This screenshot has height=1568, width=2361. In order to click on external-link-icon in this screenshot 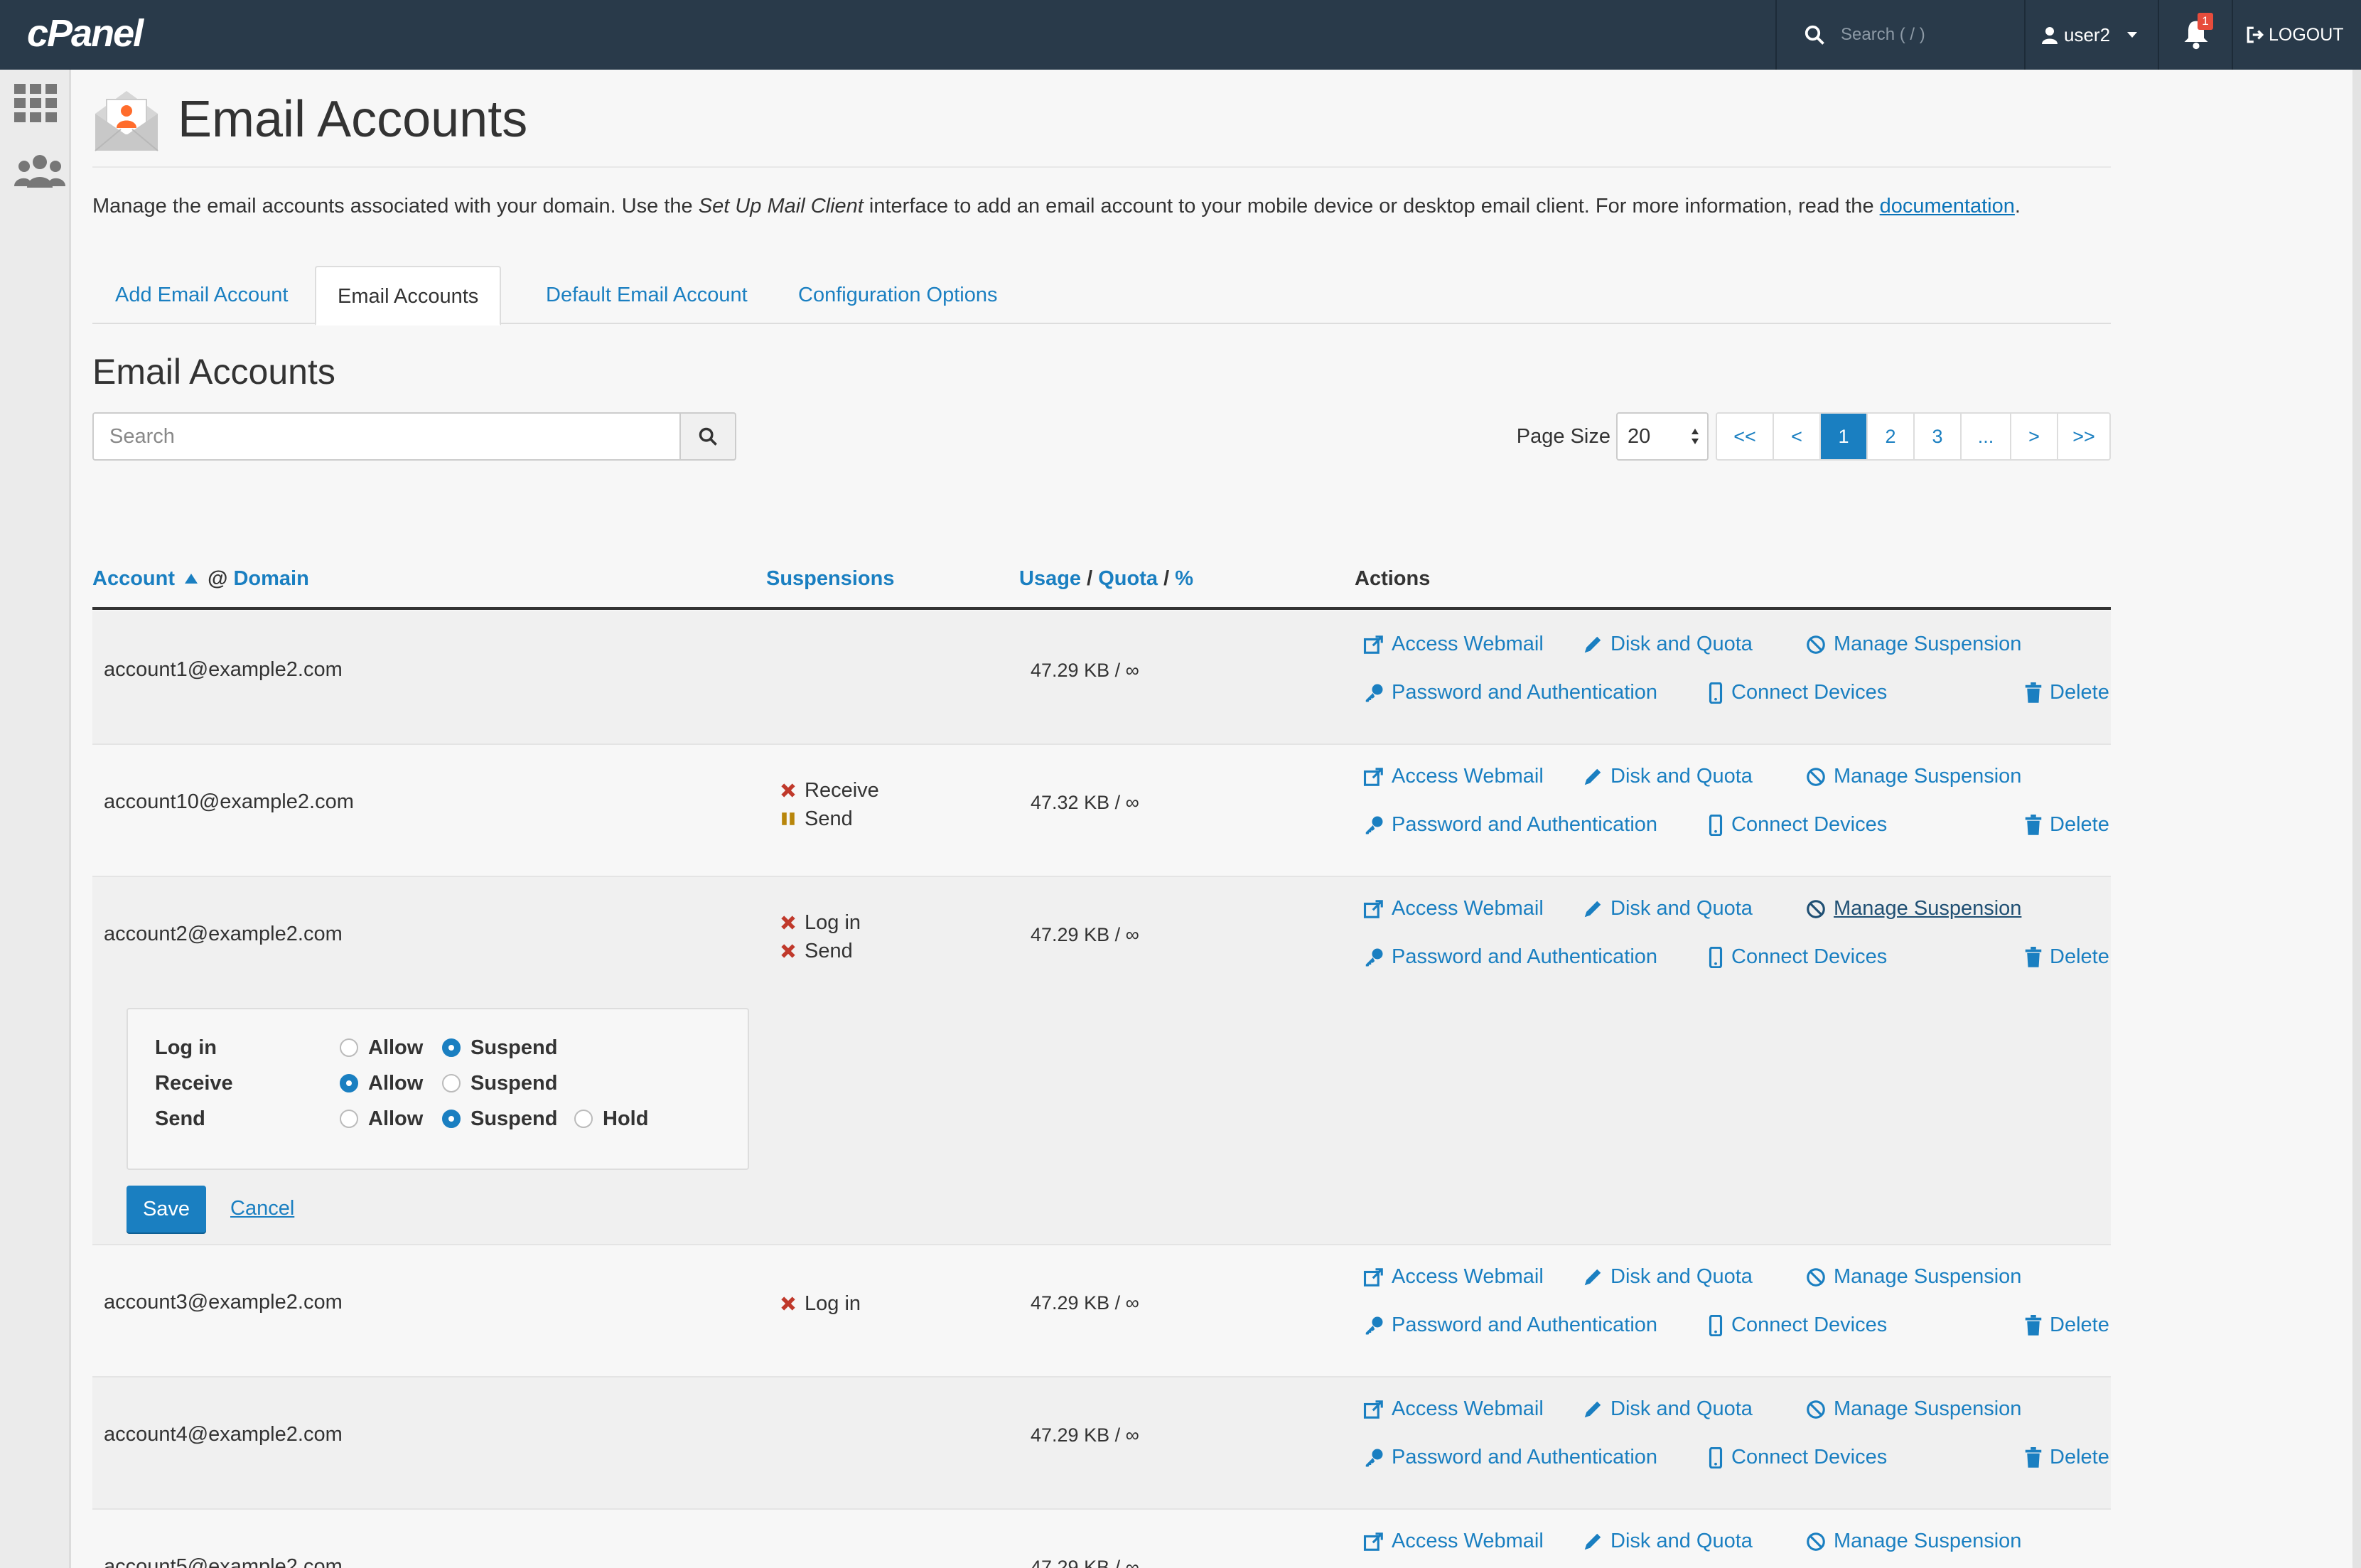, I will do `click(1373, 1410)`.